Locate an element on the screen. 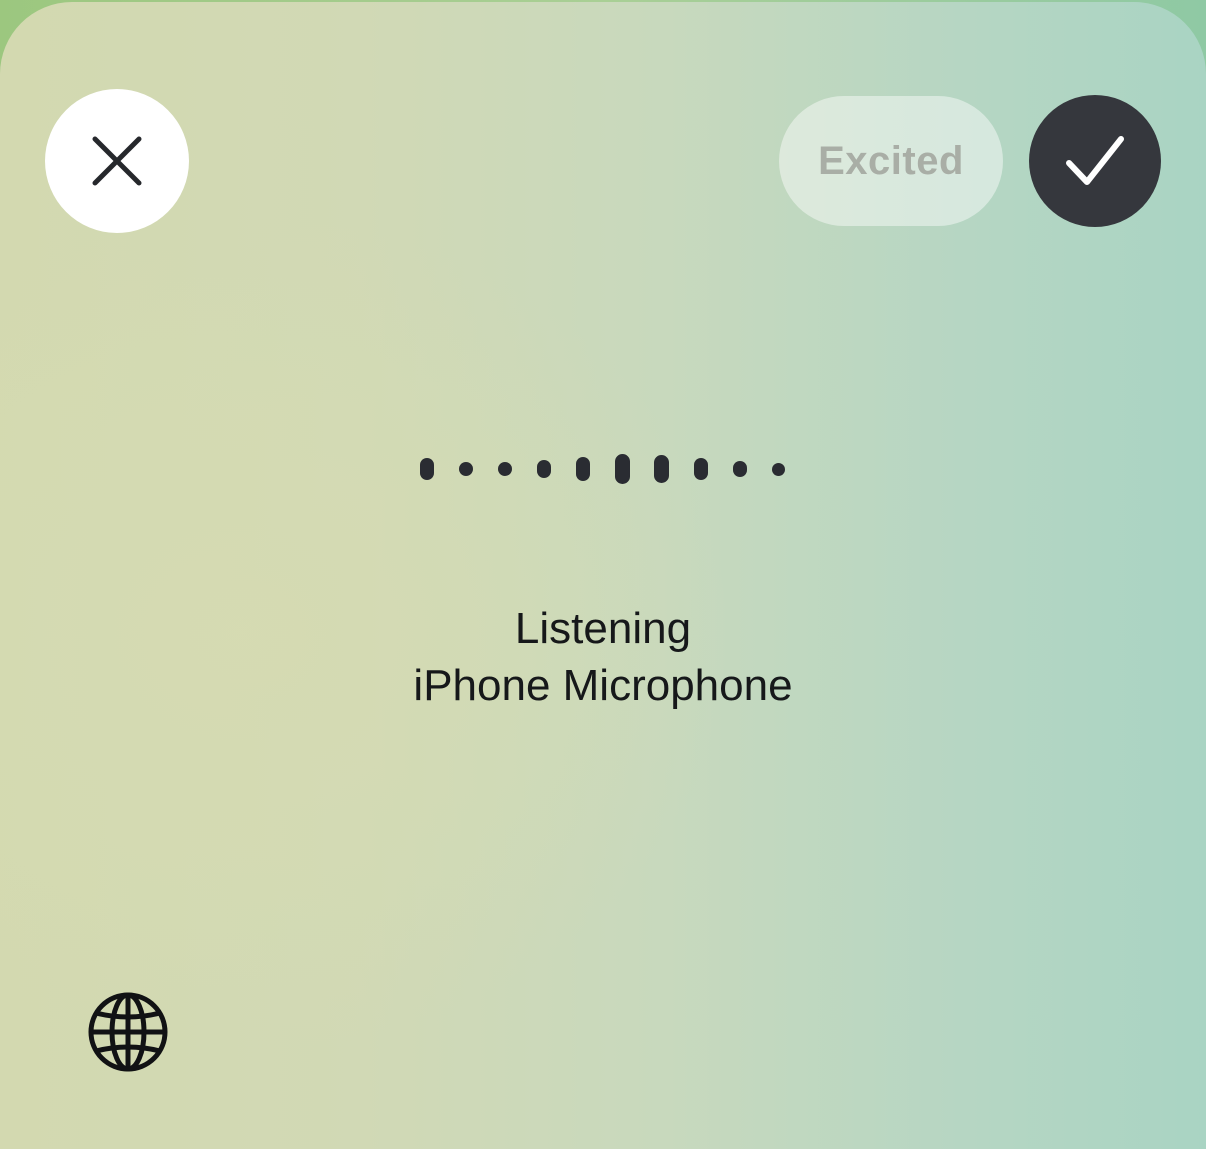 The height and width of the screenshot is (1149, 1206). status-source: iPhone Microphone is located at coordinates (603, 685).